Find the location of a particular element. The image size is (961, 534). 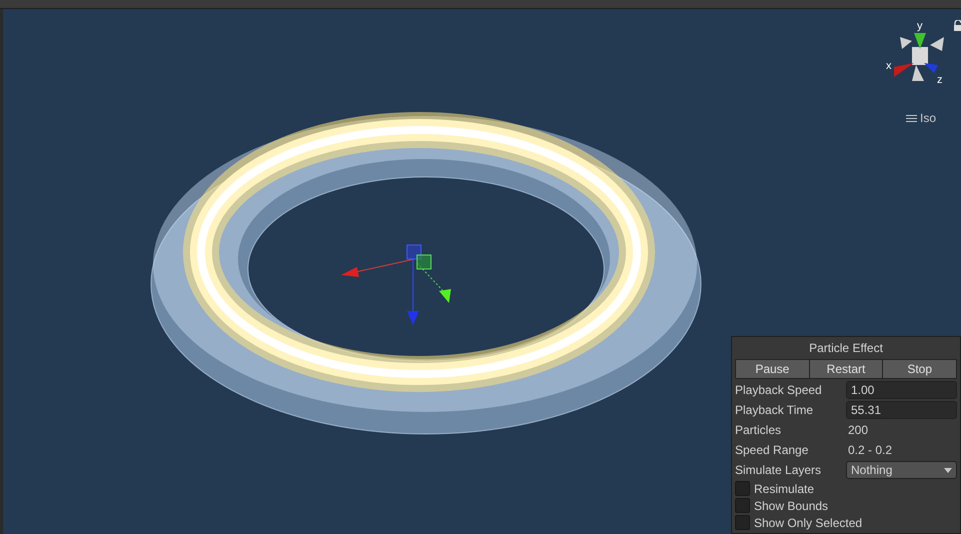

playback-button: Restart is located at coordinates (847, 369).